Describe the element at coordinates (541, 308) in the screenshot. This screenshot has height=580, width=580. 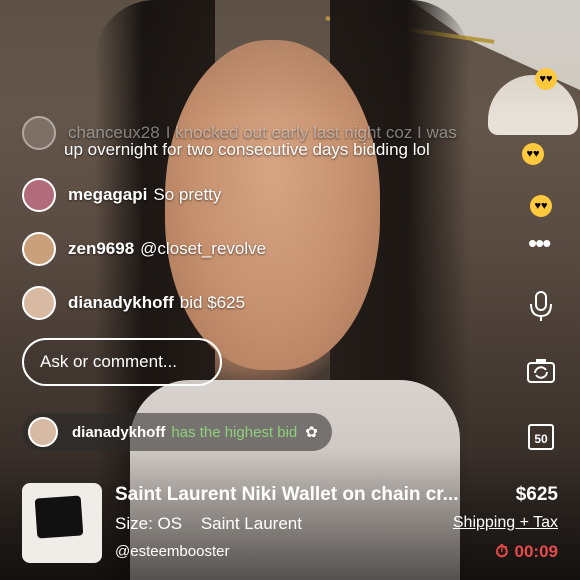
I see `microphone-icon` at that location.